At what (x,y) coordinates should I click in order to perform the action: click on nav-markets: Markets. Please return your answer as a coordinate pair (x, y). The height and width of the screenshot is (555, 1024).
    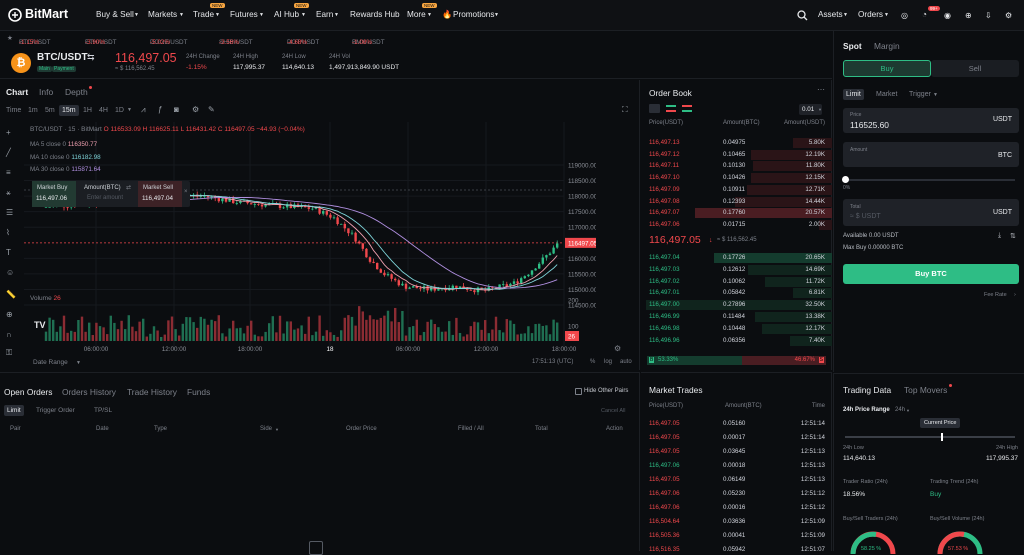
    Looking at the image, I should click on (162, 14).